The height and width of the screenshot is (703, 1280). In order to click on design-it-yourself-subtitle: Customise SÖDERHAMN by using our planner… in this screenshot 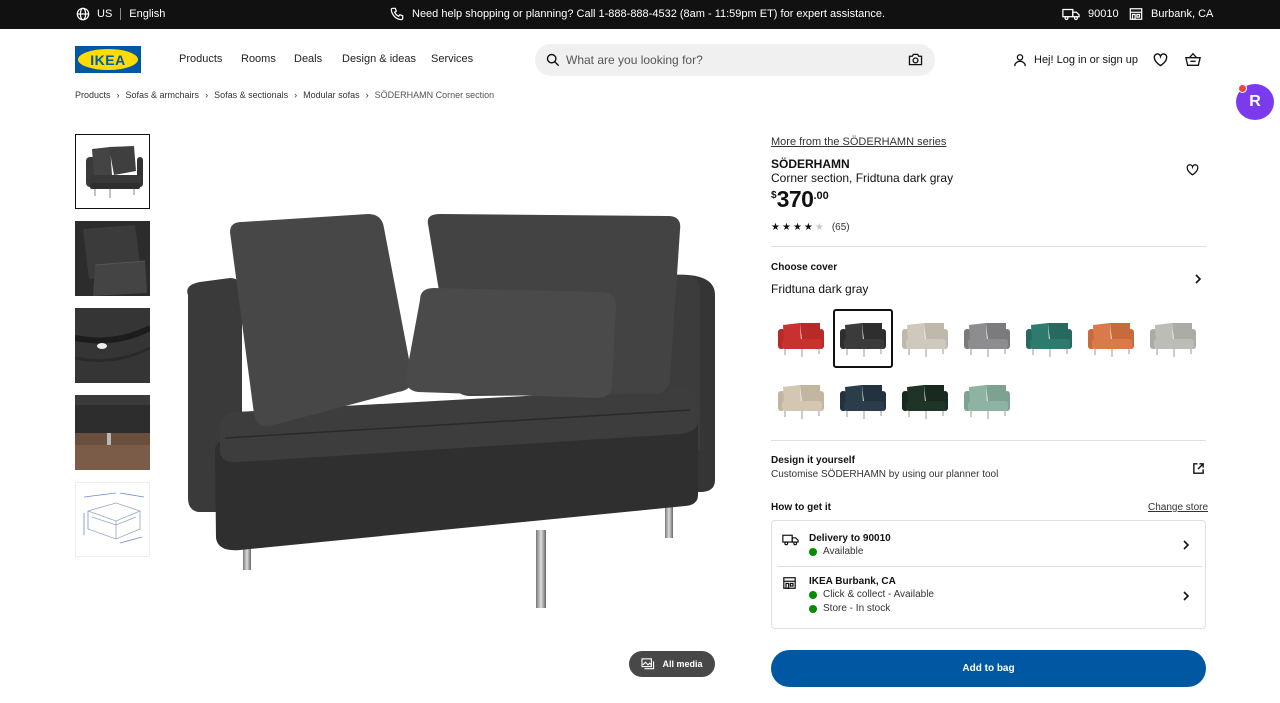, I will do `click(885, 474)`.